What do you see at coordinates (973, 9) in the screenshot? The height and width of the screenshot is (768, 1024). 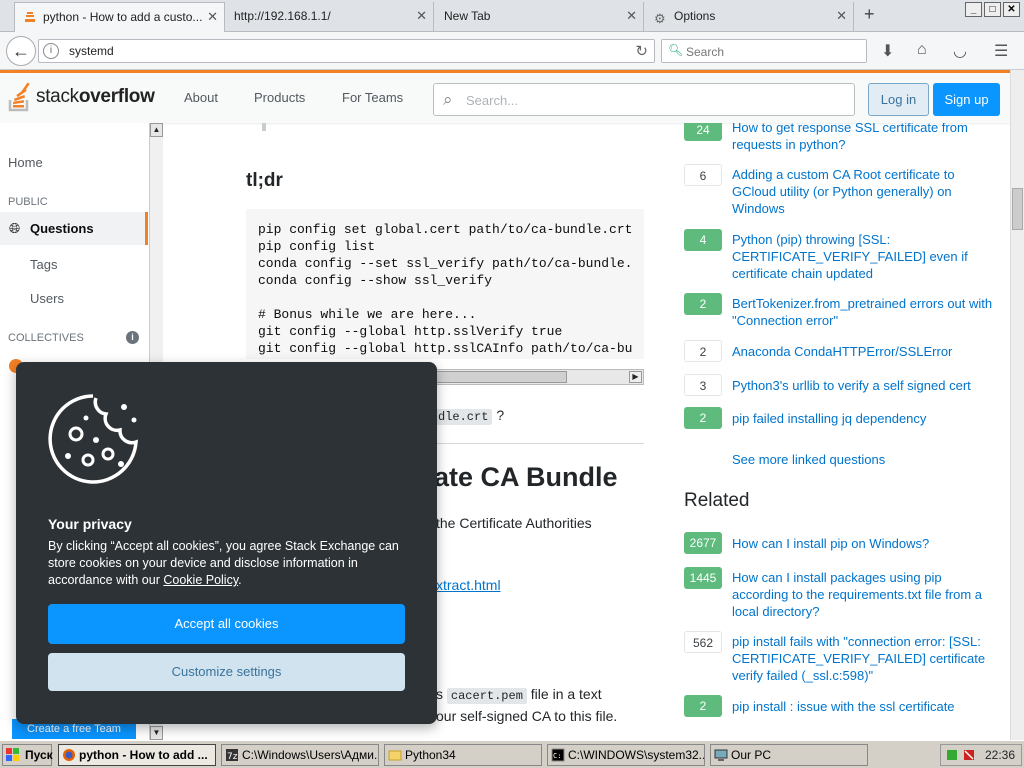 I see `minimize-icon: _` at bounding box center [973, 9].